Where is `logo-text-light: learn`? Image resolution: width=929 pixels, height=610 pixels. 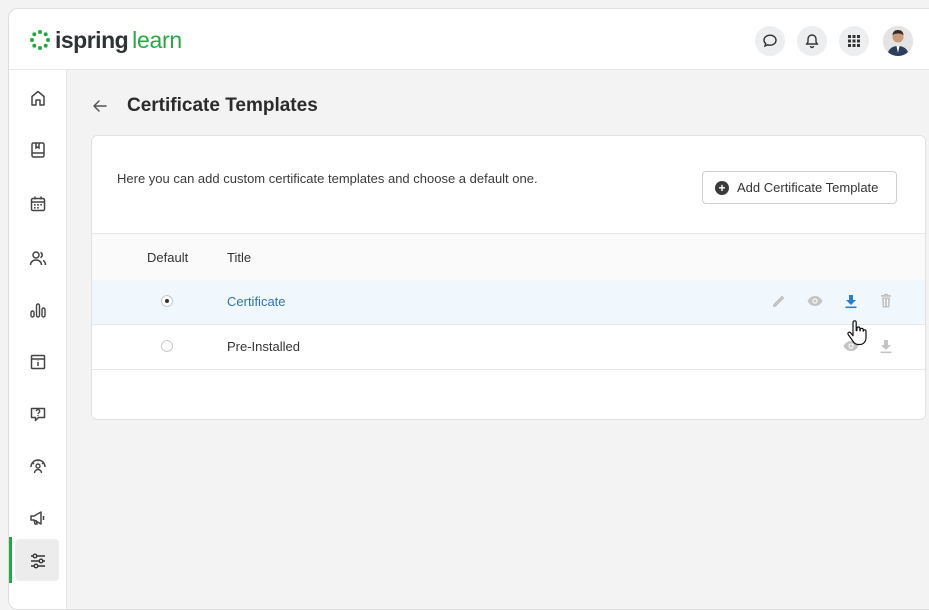 logo-text-light: learn is located at coordinates (157, 39).